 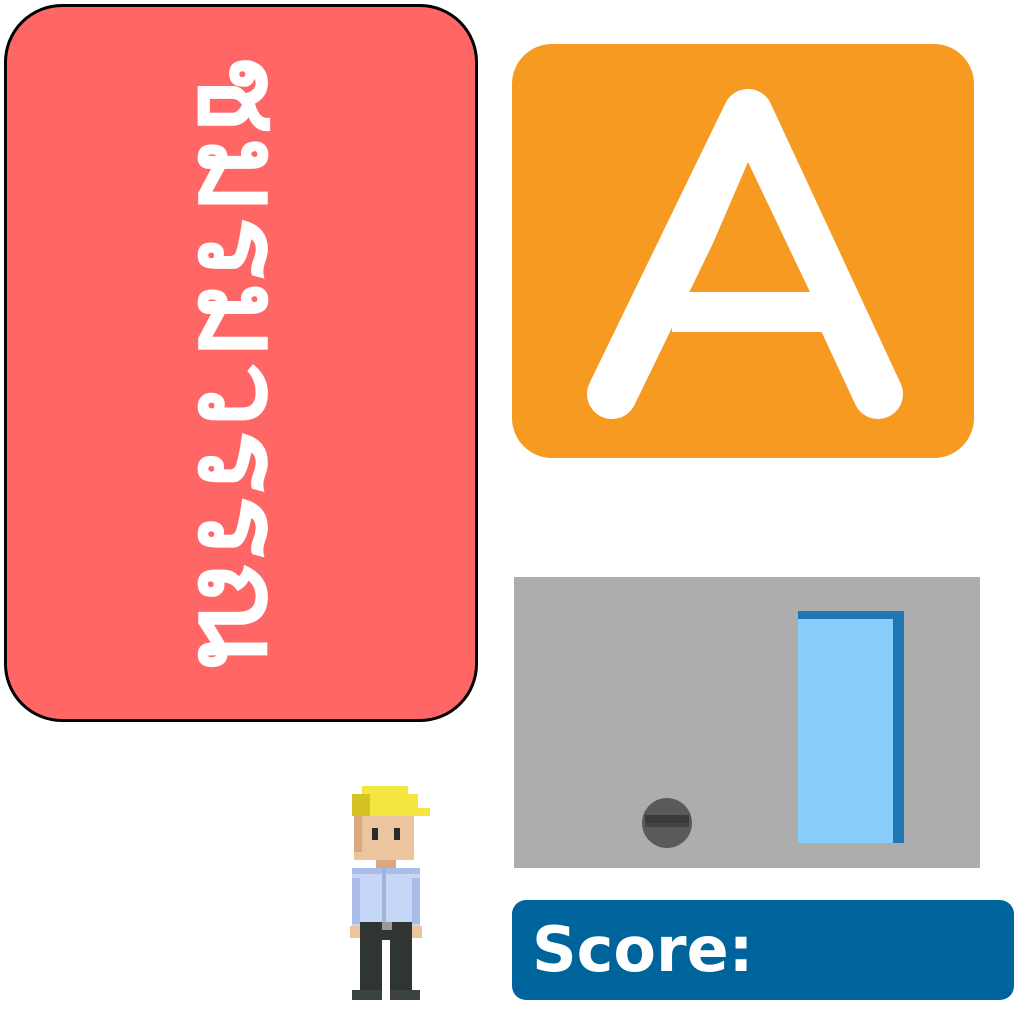 What do you see at coordinates (851, 727) in the screenshot?
I see `door-icon` at bounding box center [851, 727].